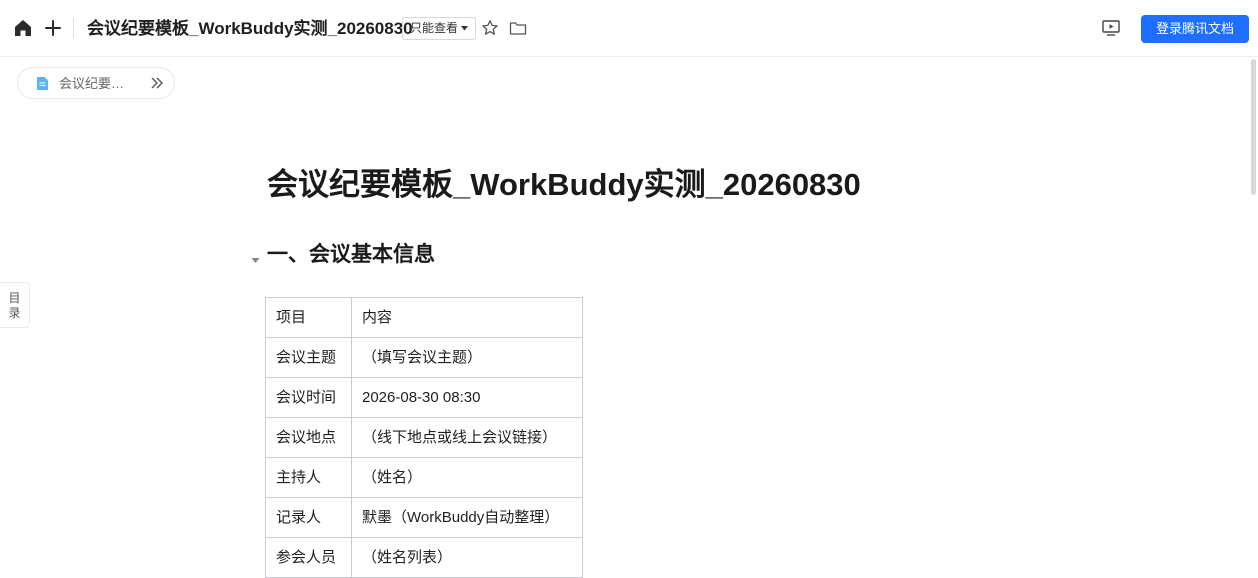 This screenshot has height=578, width=1258. Describe the element at coordinates (351, 254) in the screenshot. I see `section-heading: 一、会议基本信息` at that location.